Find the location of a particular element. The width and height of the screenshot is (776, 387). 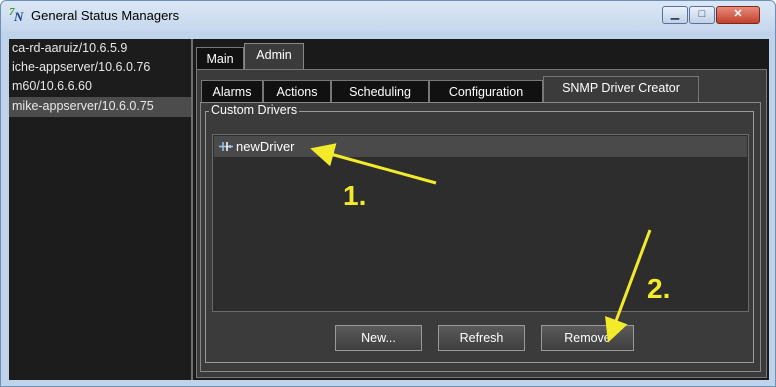

refresh-button: Refresh is located at coordinates (481, 338).